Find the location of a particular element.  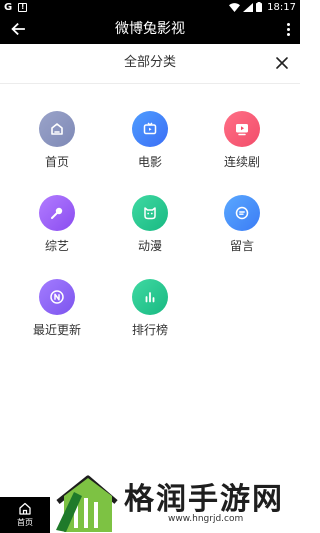

category-series: 连续剧 is located at coordinates (242, 140).